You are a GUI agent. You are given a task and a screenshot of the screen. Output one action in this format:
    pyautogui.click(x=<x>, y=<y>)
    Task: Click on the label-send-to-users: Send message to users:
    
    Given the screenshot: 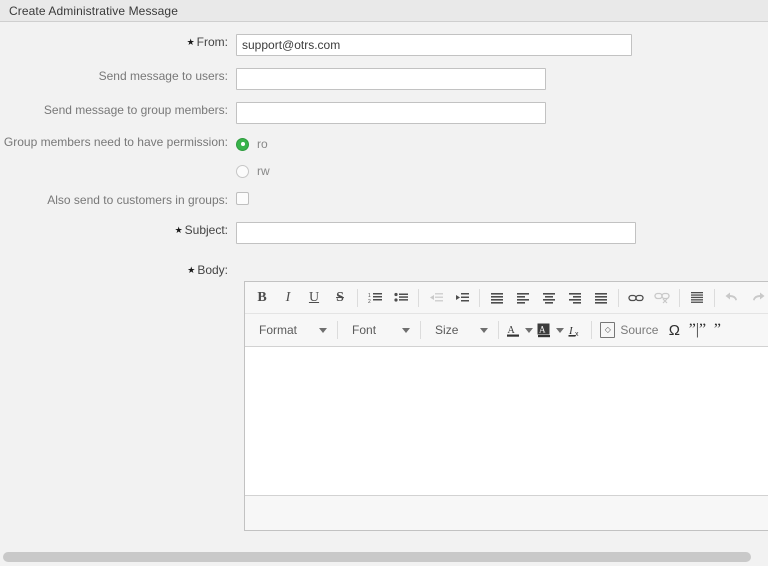 What is the action you would take?
    pyautogui.click(x=163, y=76)
    